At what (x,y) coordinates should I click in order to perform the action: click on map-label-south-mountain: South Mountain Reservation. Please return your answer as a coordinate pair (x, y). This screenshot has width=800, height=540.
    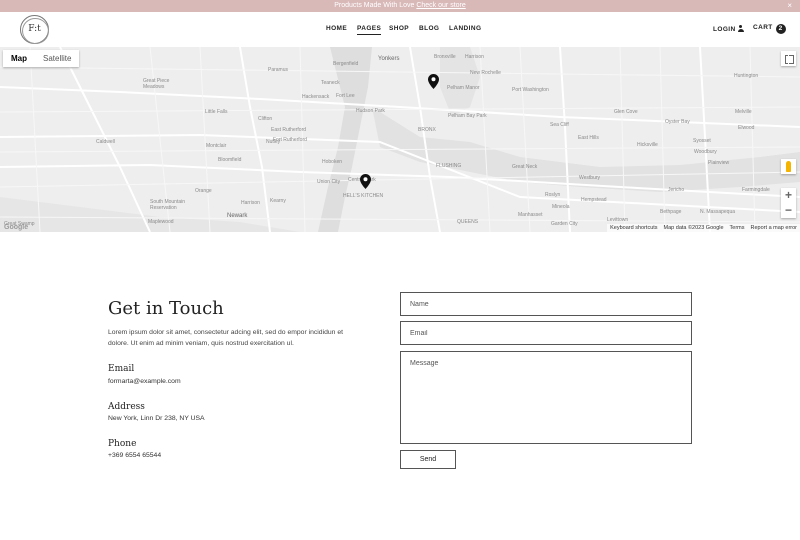
    Looking at the image, I should click on (168, 205).